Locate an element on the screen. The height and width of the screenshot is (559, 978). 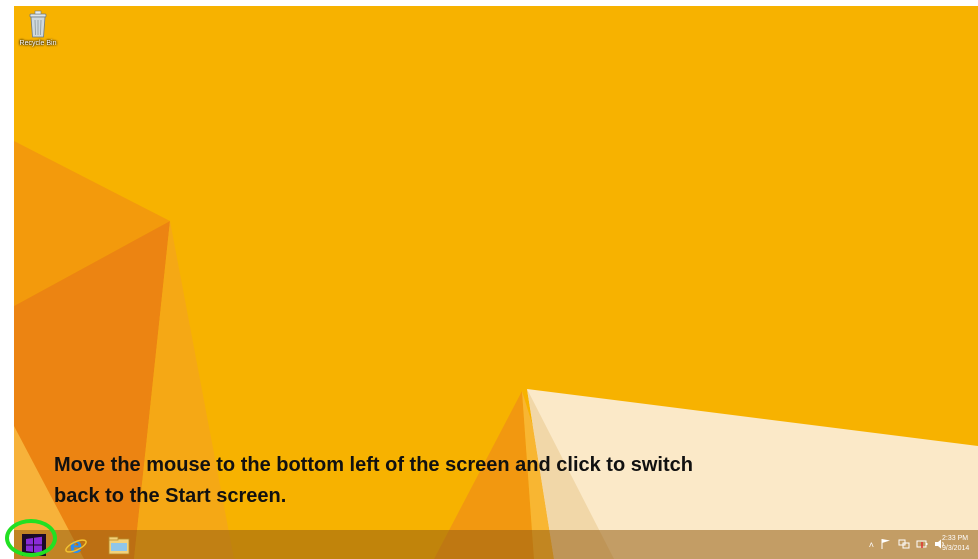
clock-date: 9/3/2014 is located at coordinates (956, 548).